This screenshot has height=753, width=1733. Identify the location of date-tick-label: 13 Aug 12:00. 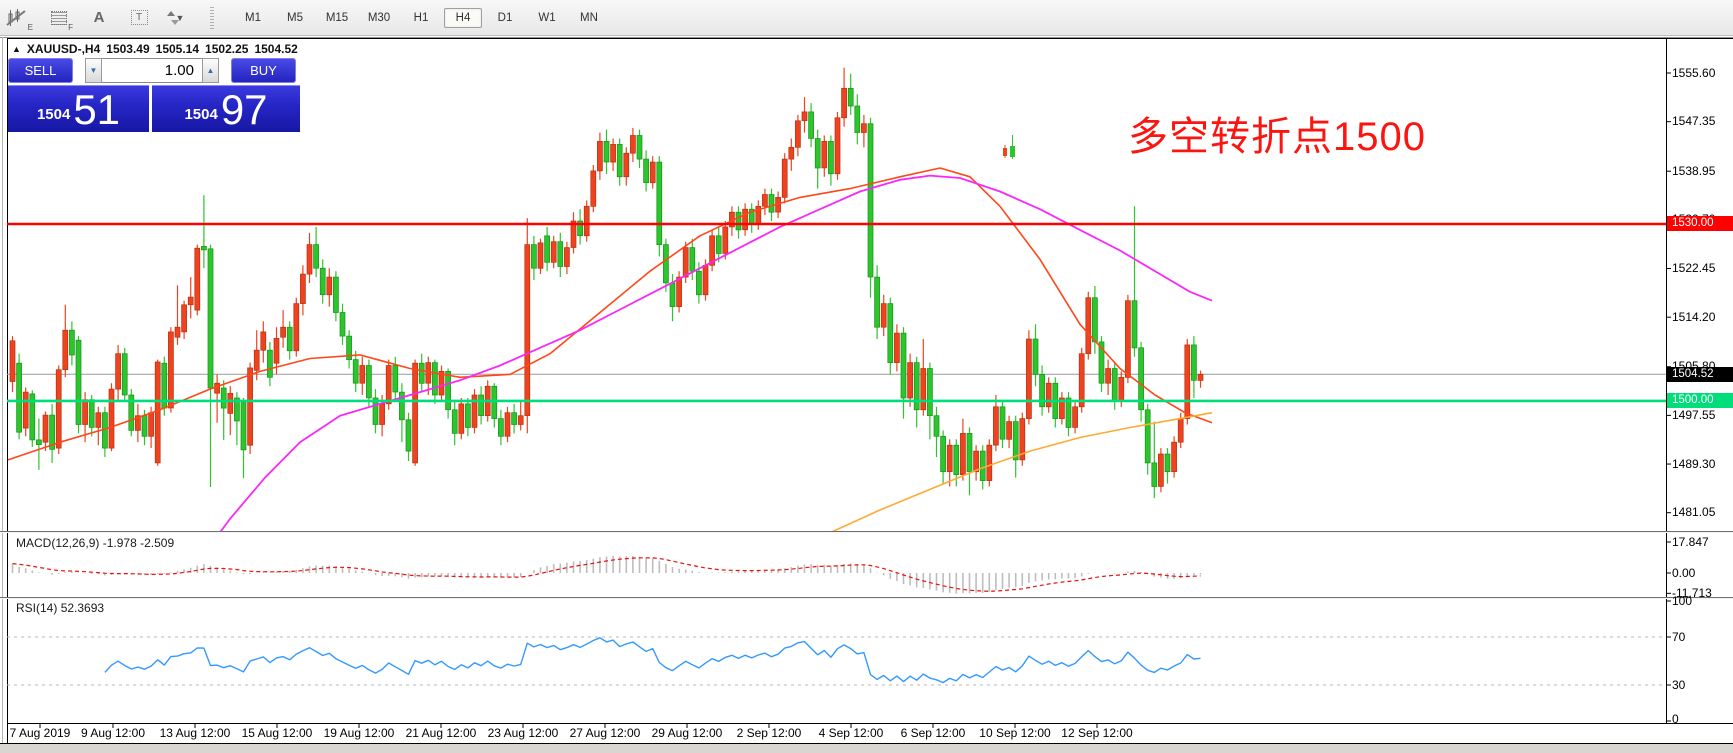
(195, 733).